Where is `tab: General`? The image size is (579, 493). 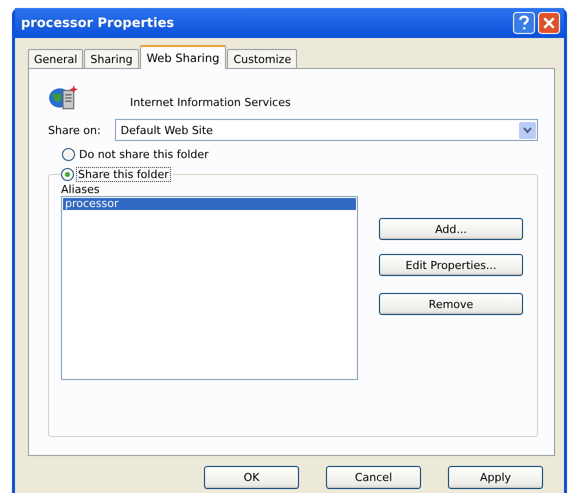
tab: General is located at coordinates (56, 58).